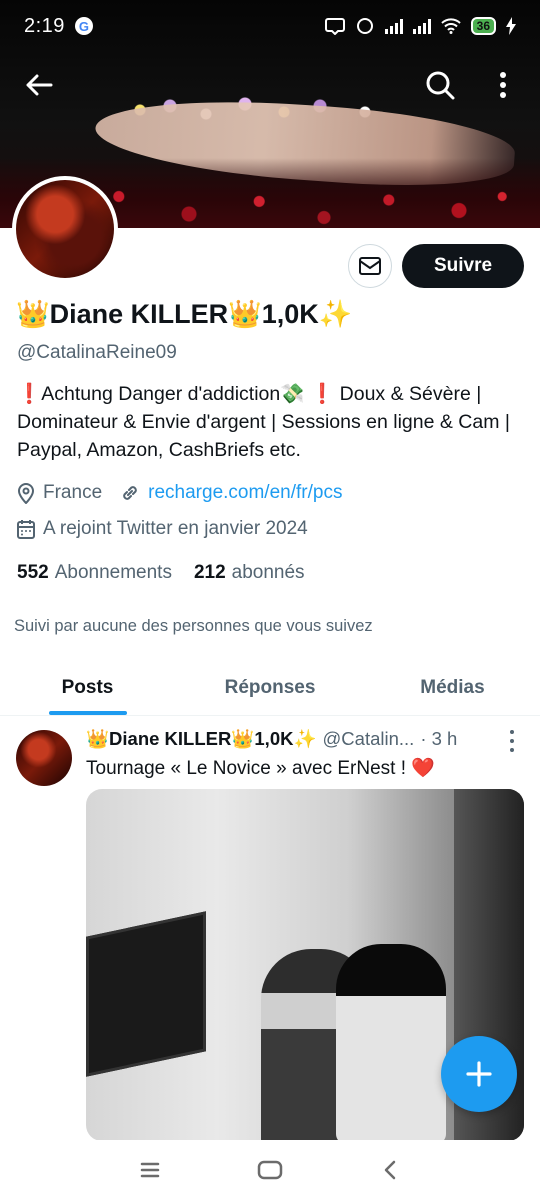 Image resolution: width=540 pixels, height=1200 pixels. I want to click on tab-posts: Posts, so click(87, 687).